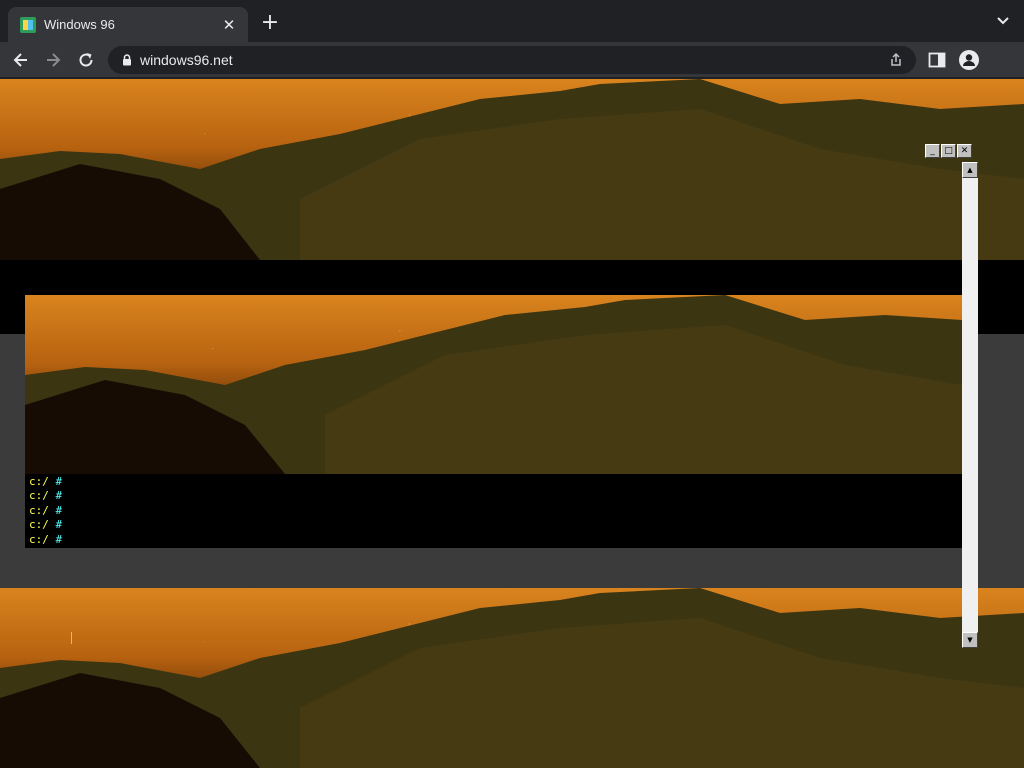  Describe the element at coordinates (937, 60) in the screenshot. I see `side-panel-icon` at that location.